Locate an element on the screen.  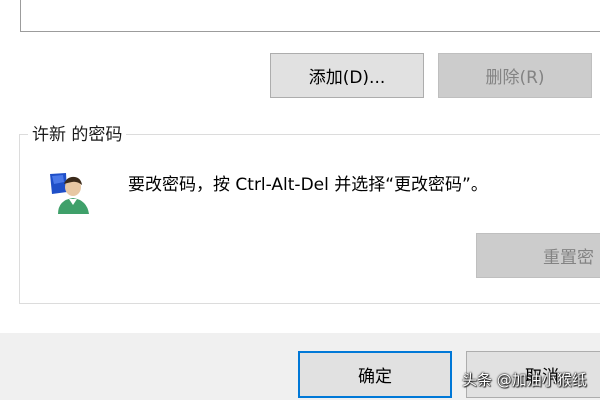
watermark-text: 头条 @加油小猴纸 is located at coordinates (524, 380).